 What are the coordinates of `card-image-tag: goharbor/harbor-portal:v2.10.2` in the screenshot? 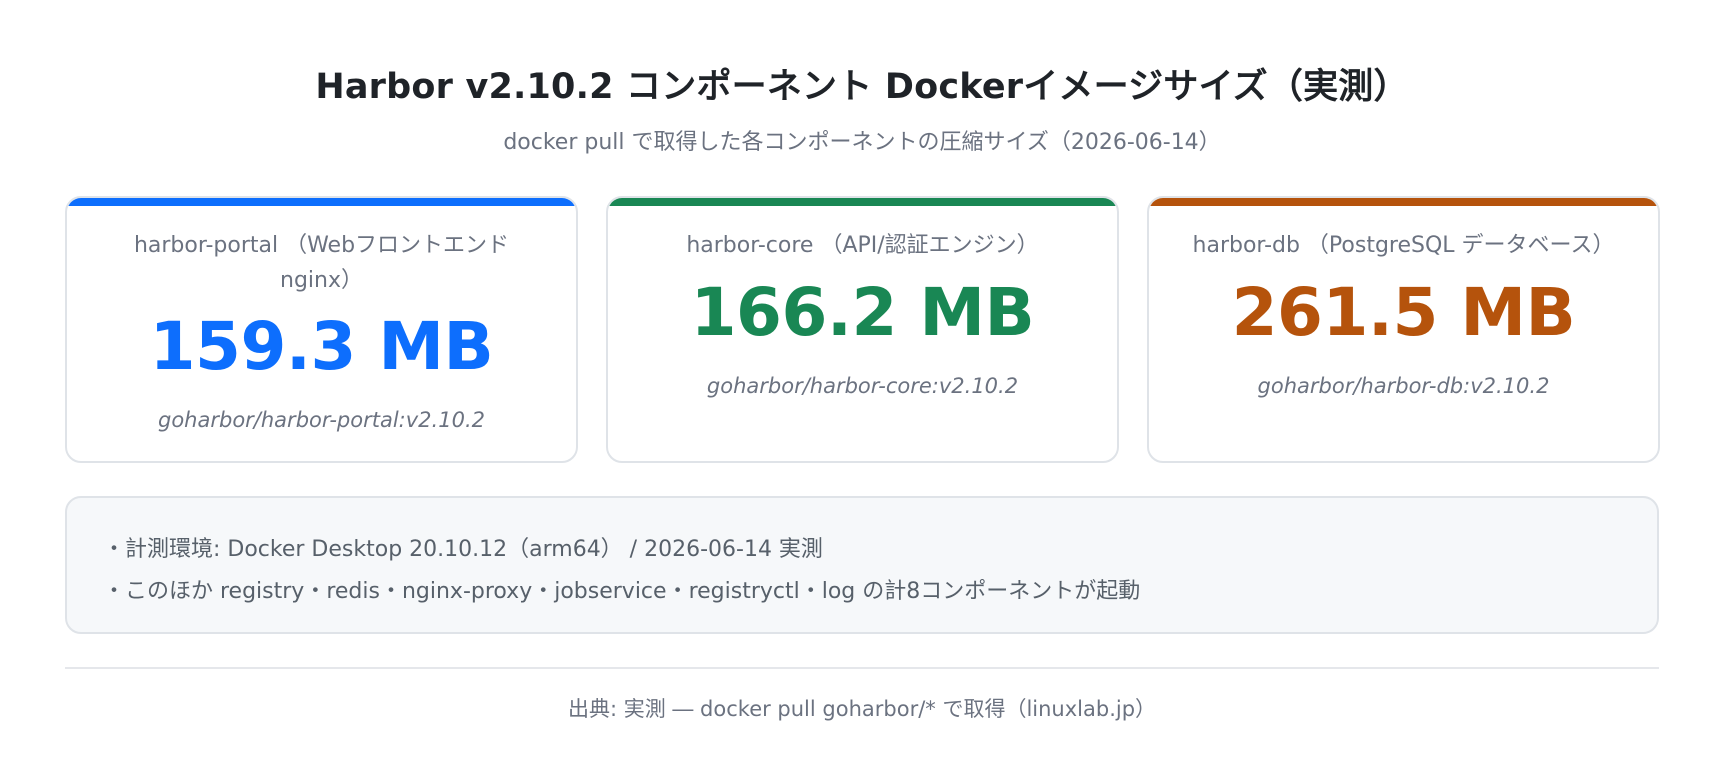 It's located at (321, 420).